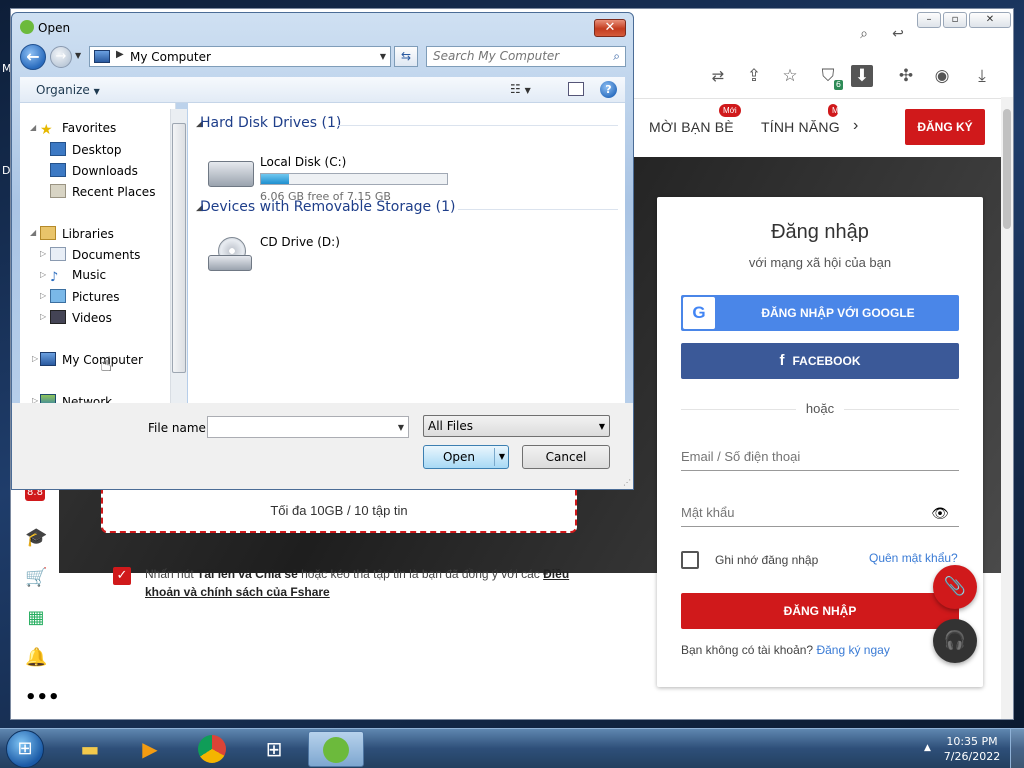 The width and height of the screenshot is (1024, 768). I want to click on password-field, so click(820, 513).